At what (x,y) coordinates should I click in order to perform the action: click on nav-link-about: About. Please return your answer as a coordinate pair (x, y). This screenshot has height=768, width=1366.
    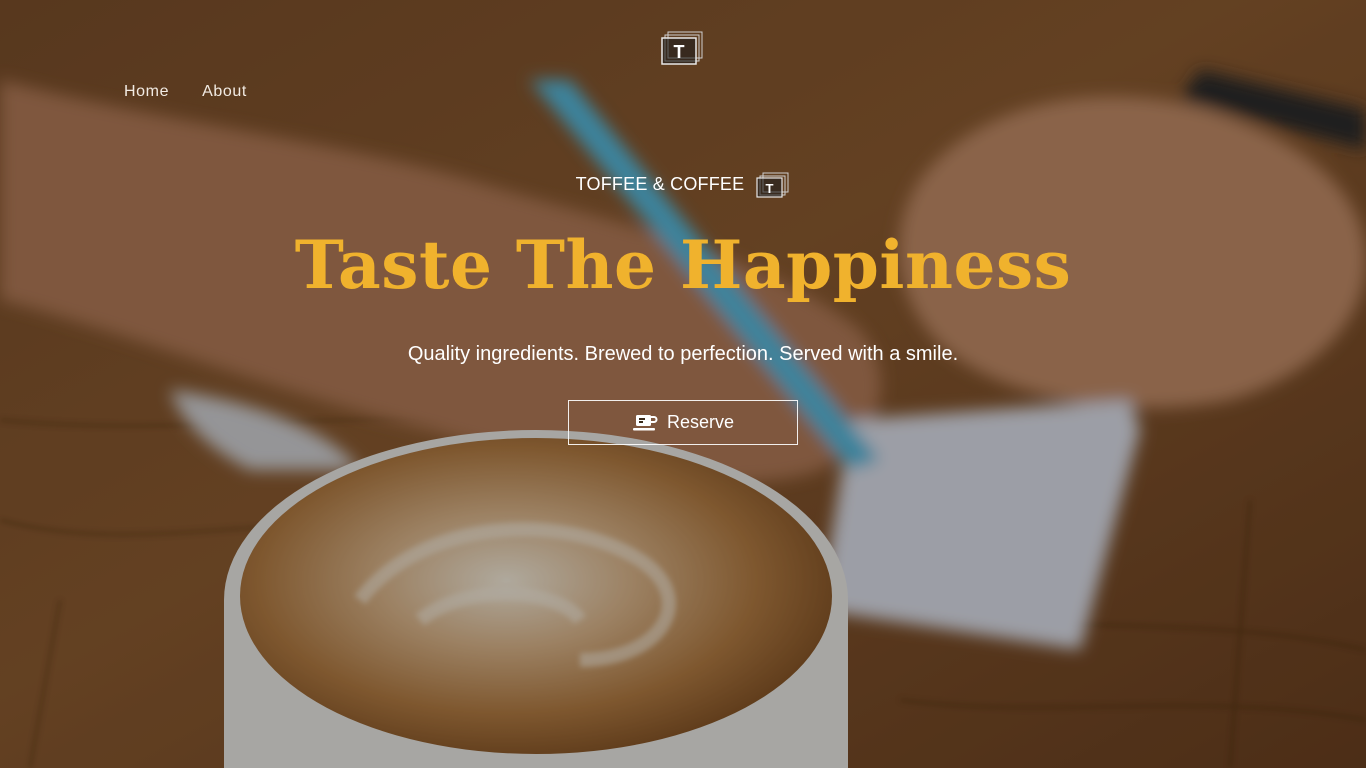
    Looking at the image, I should click on (224, 92).